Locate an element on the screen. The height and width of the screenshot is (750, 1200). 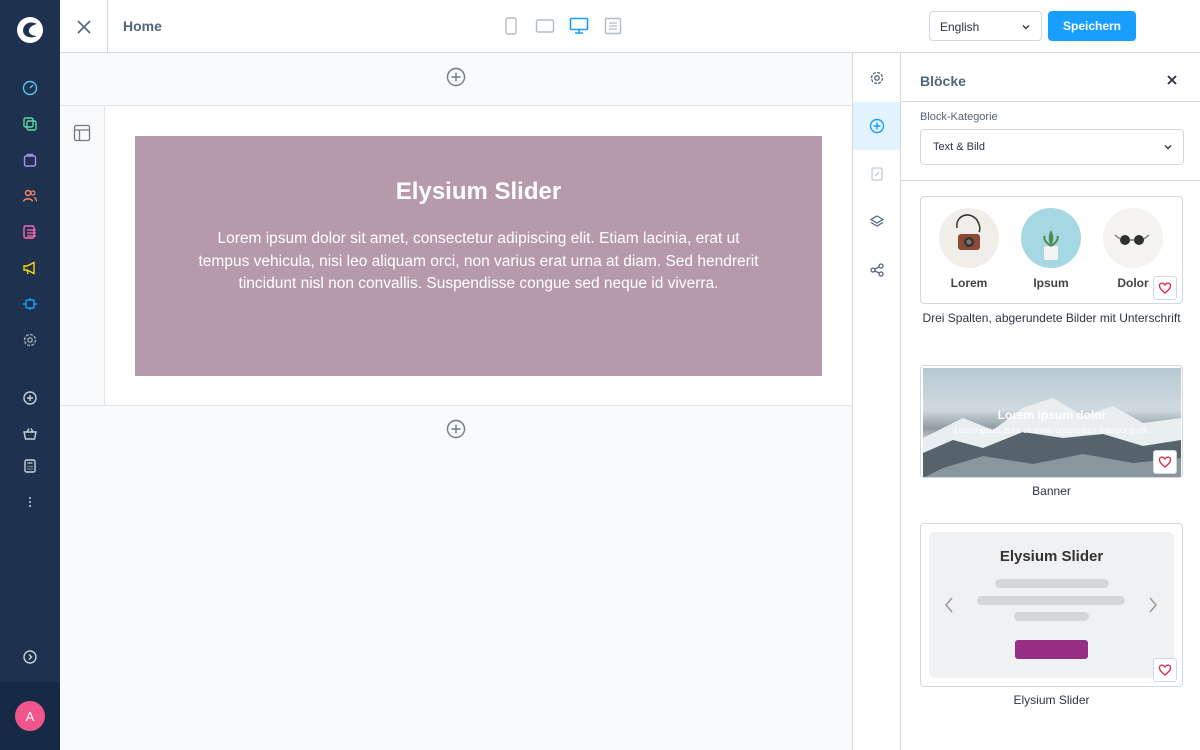
preview-title: Elysium Slider is located at coordinates (1051, 556).